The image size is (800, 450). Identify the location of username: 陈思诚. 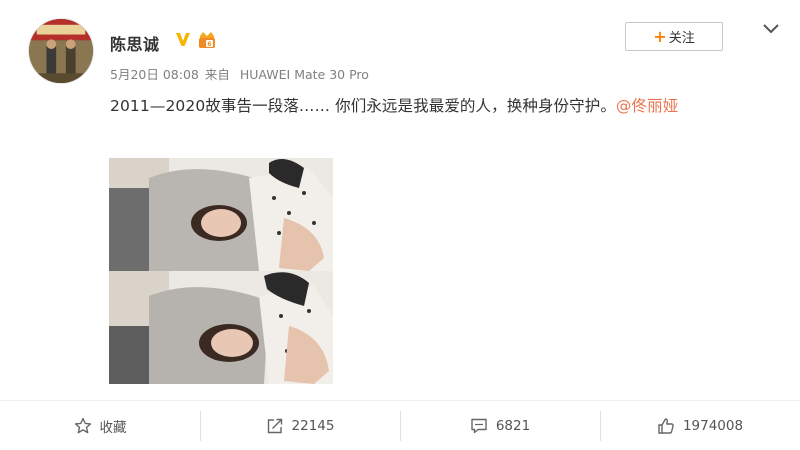
(135, 43).